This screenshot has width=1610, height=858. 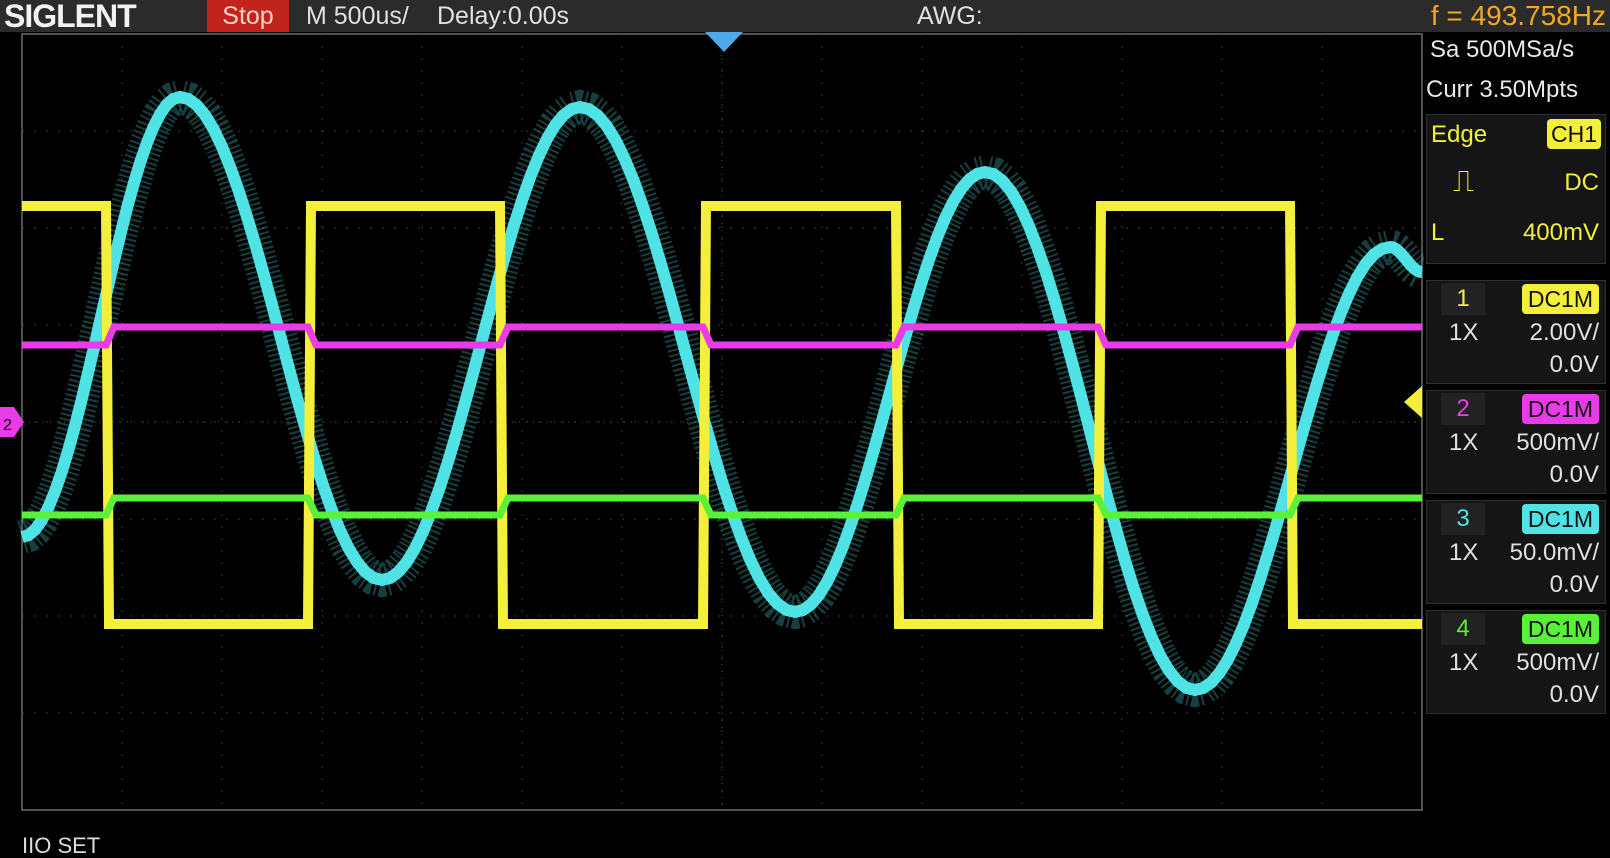 What do you see at coordinates (1463, 629) in the screenshot?
I see `channel-4-number: 4` at bounding box center [1463, 629].